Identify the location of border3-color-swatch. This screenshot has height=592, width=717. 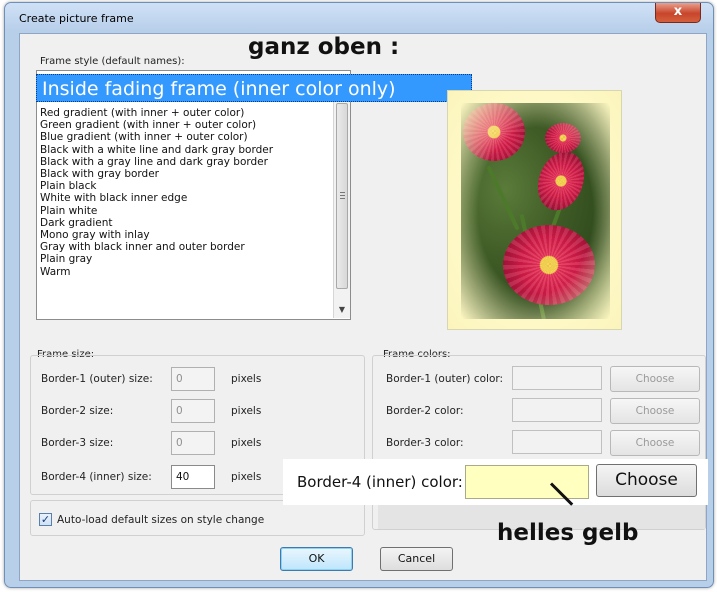
(557, 442).